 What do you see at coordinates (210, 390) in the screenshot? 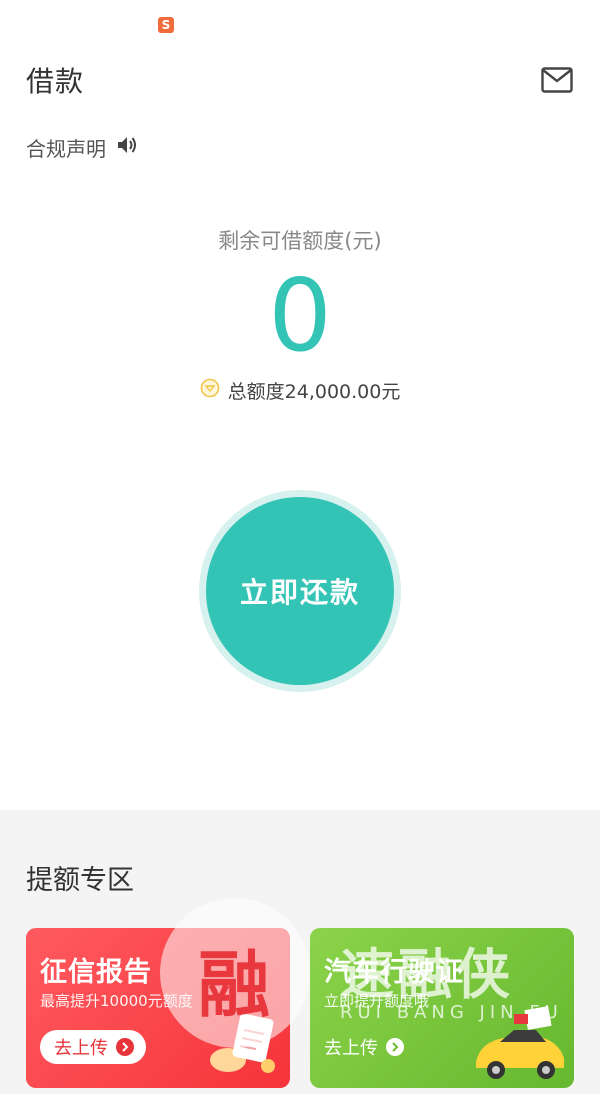
I see `coin-badge-icon` at bounding box center [210, 390].